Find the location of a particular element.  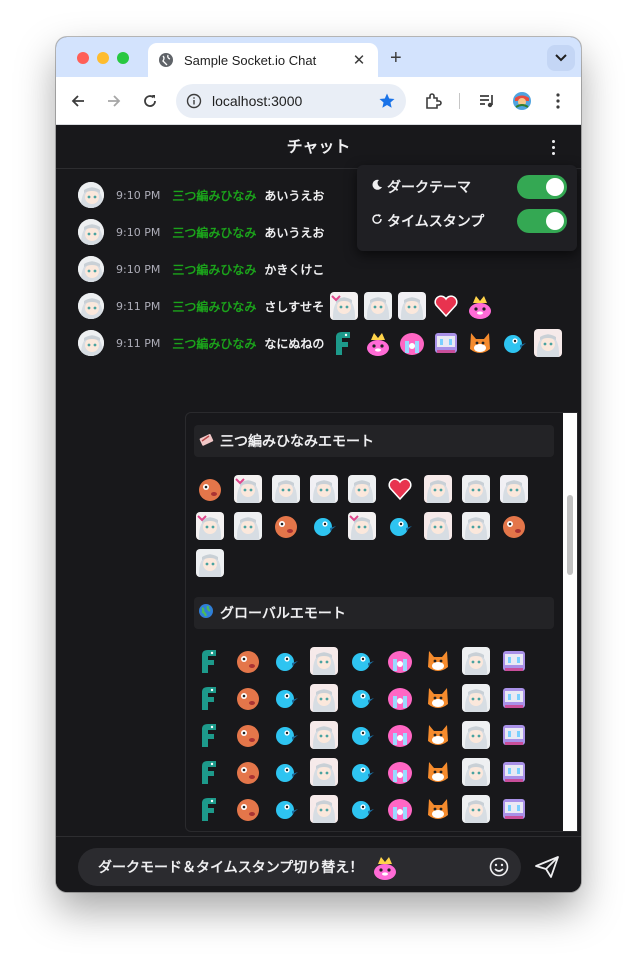

new-tab-button: + is located at coordinates (396, 58).